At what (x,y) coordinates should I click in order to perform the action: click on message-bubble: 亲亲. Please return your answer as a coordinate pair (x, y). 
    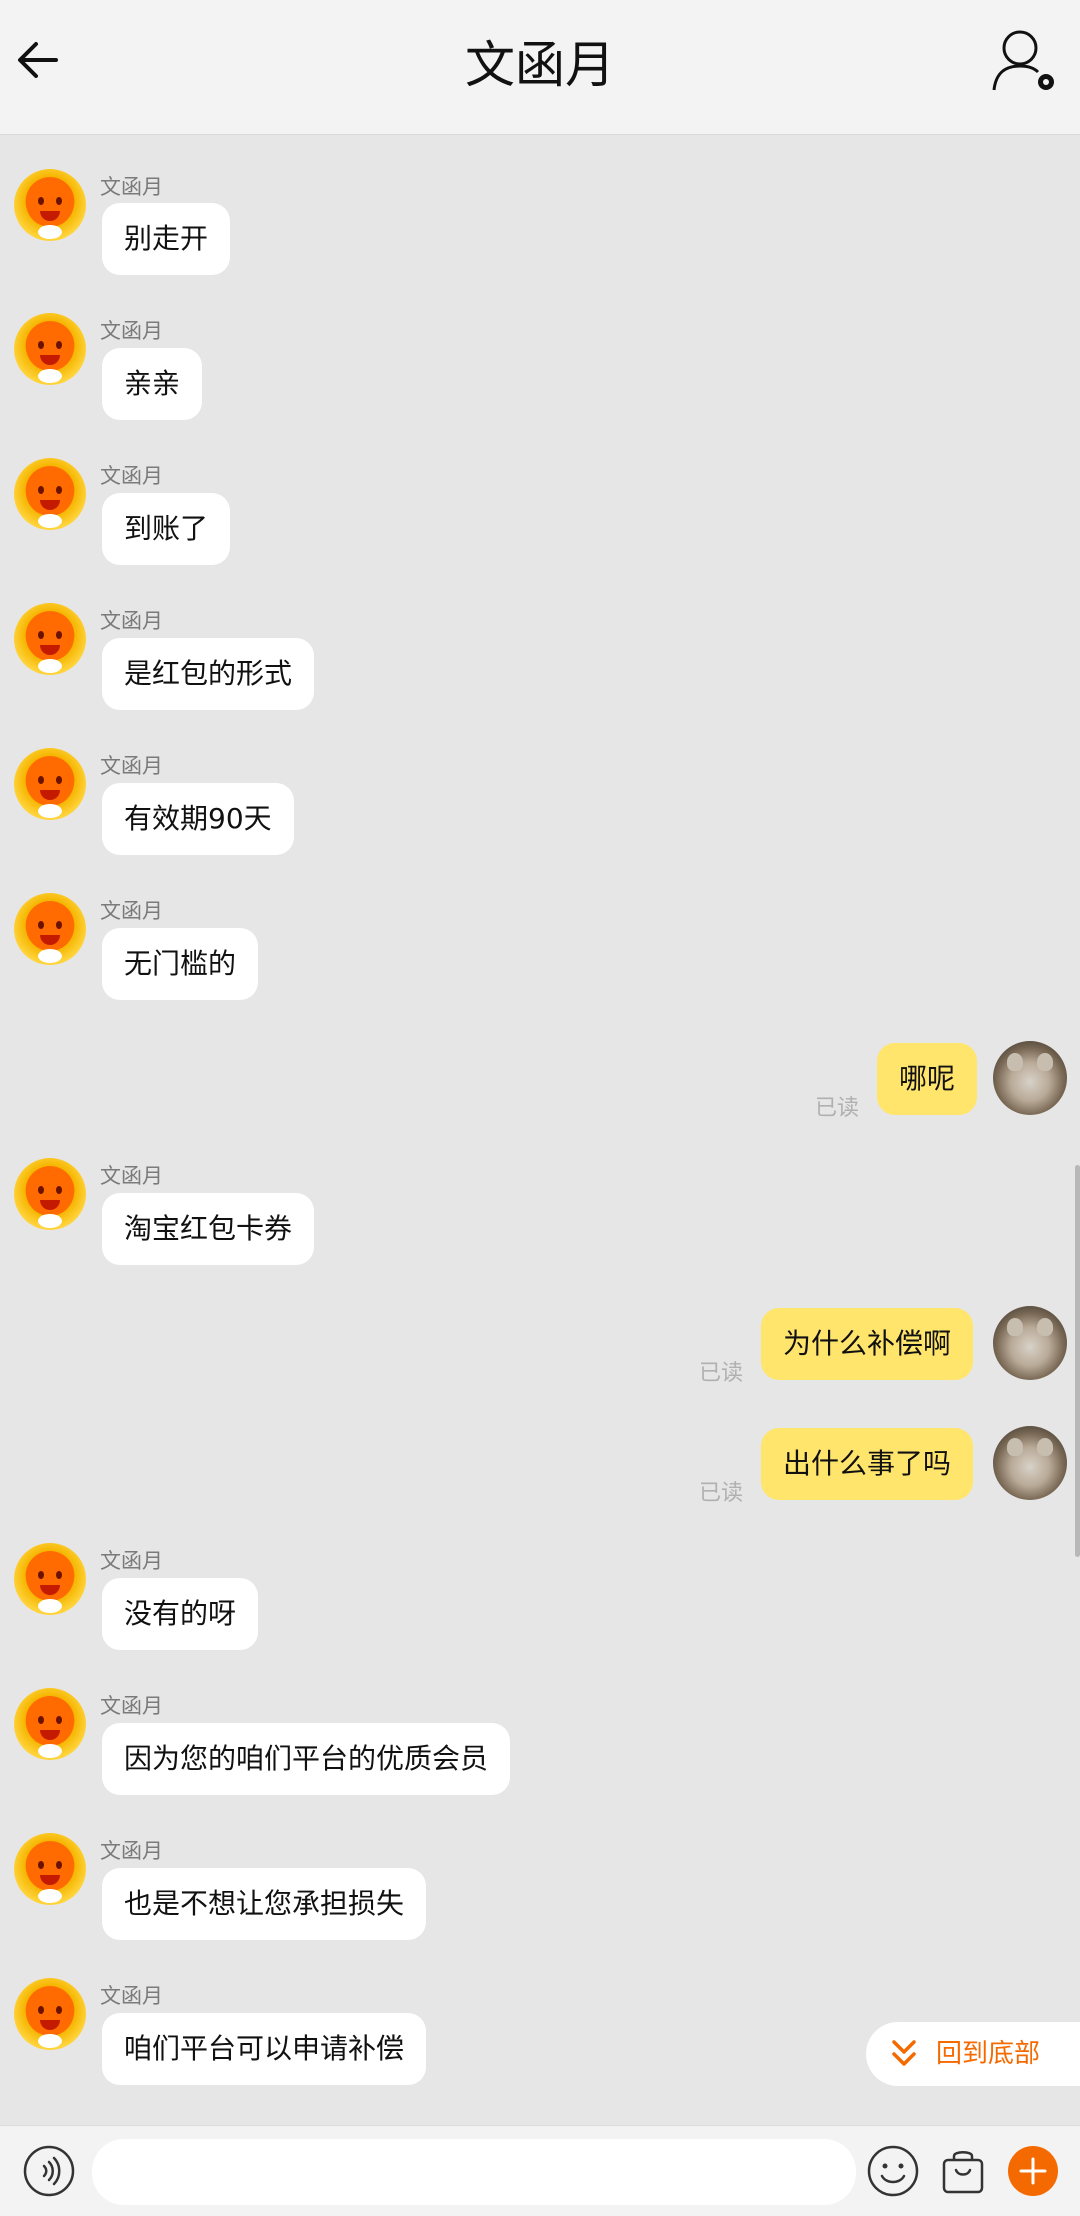
    Looking at the image, I should click on (152, 384).